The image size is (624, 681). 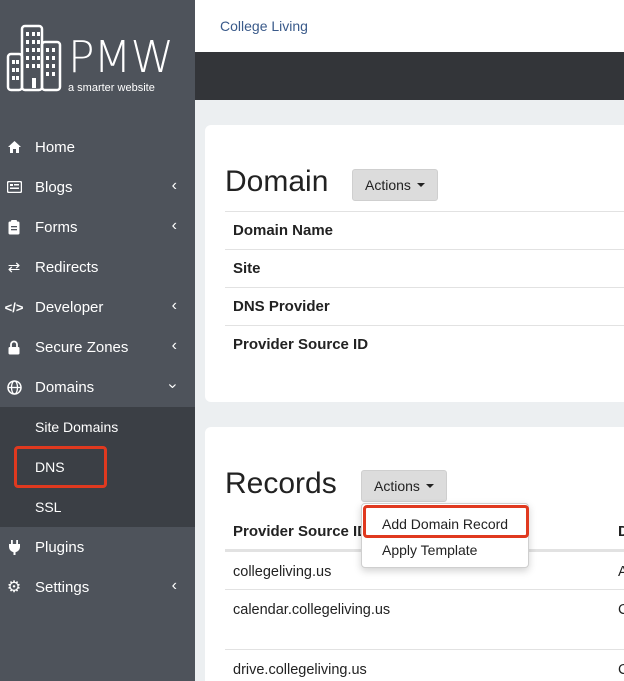 What do you see at coordinates (62, 587) in the screenshot?
I see `sidebar-item-label: Settings` at bounding box center [62, 587].